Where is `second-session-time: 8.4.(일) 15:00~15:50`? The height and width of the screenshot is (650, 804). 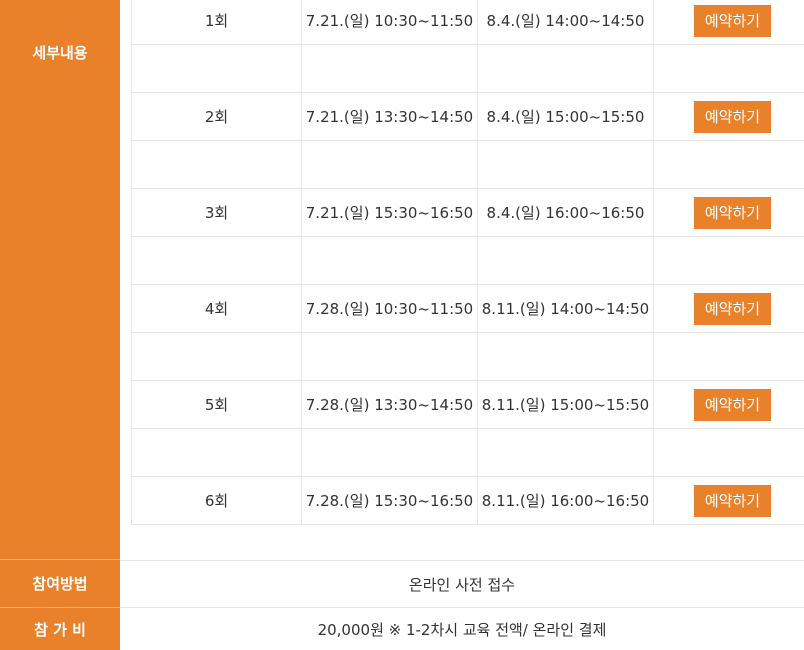 second-session-time: 8.4.(일) 15:00~15:50 is located at coordinates (565, 116).